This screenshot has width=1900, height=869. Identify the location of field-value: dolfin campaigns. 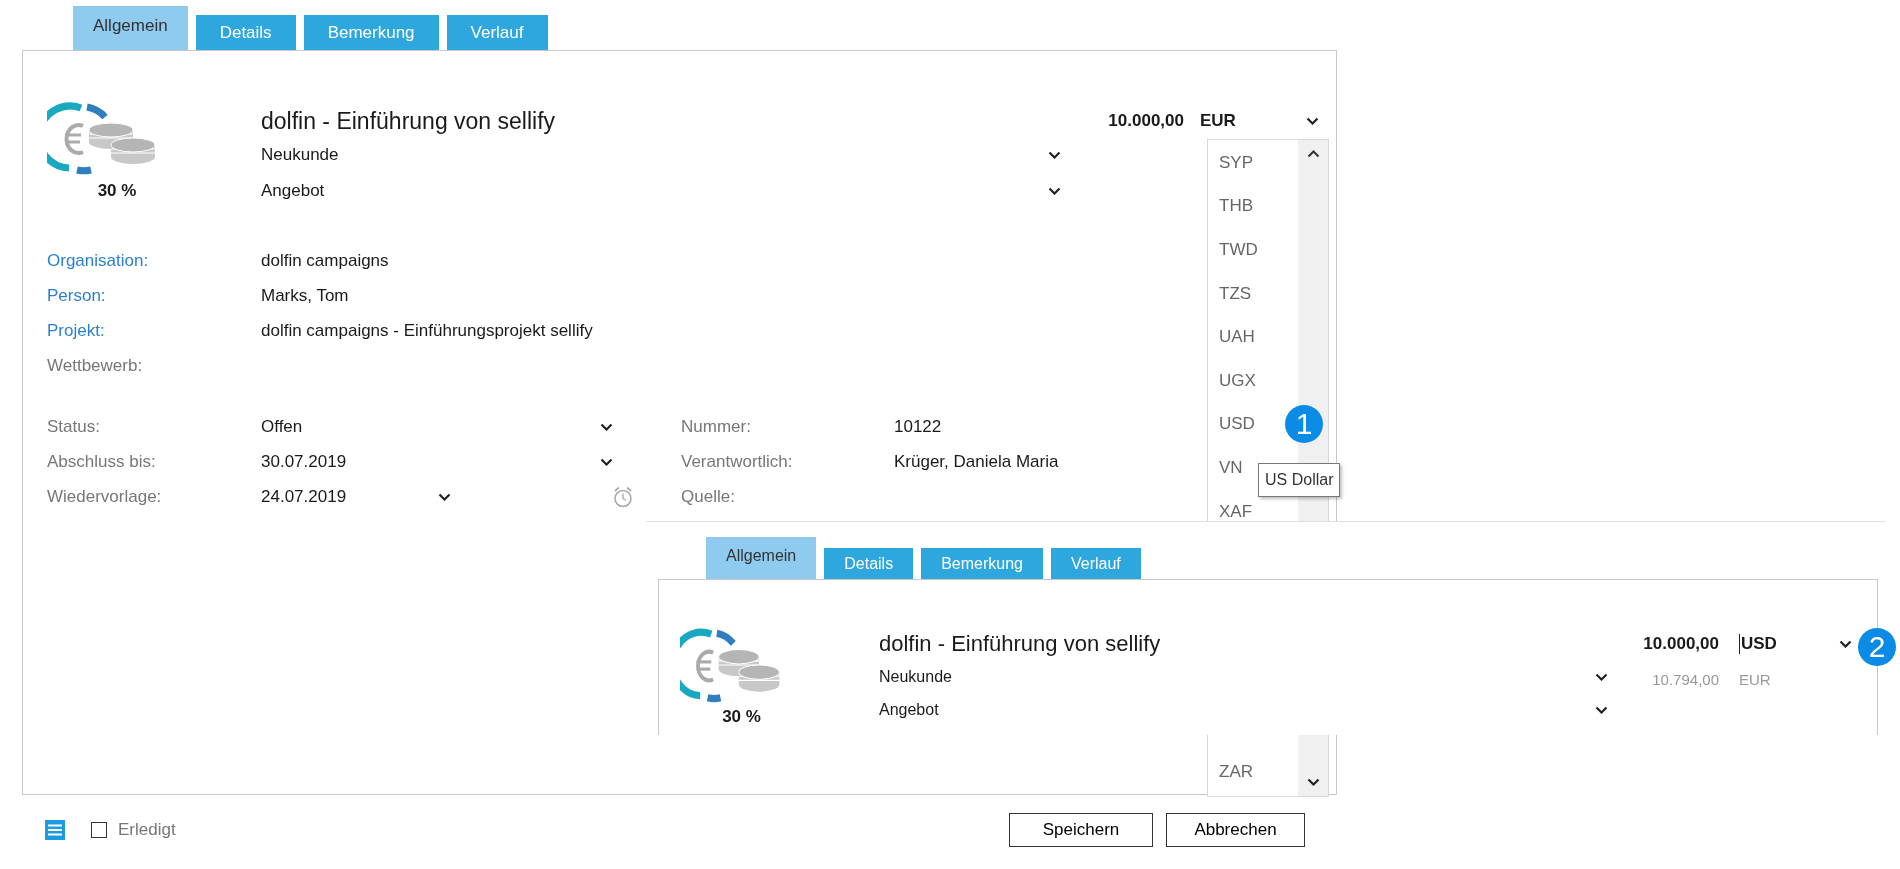
(325, 260).